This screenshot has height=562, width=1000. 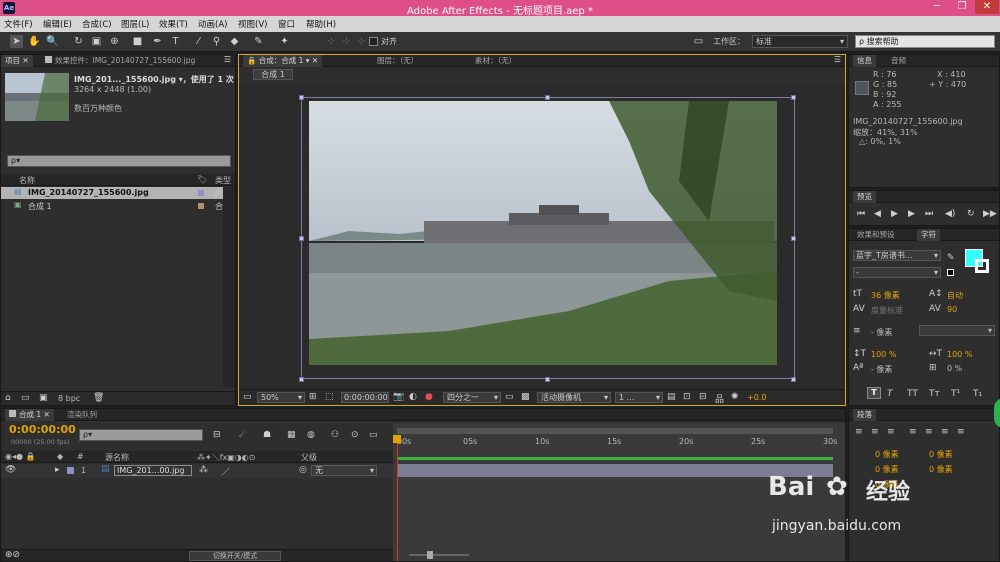 I want to click on toggle-switches-button: 切换开关/模式, so click(x=235, y=556).